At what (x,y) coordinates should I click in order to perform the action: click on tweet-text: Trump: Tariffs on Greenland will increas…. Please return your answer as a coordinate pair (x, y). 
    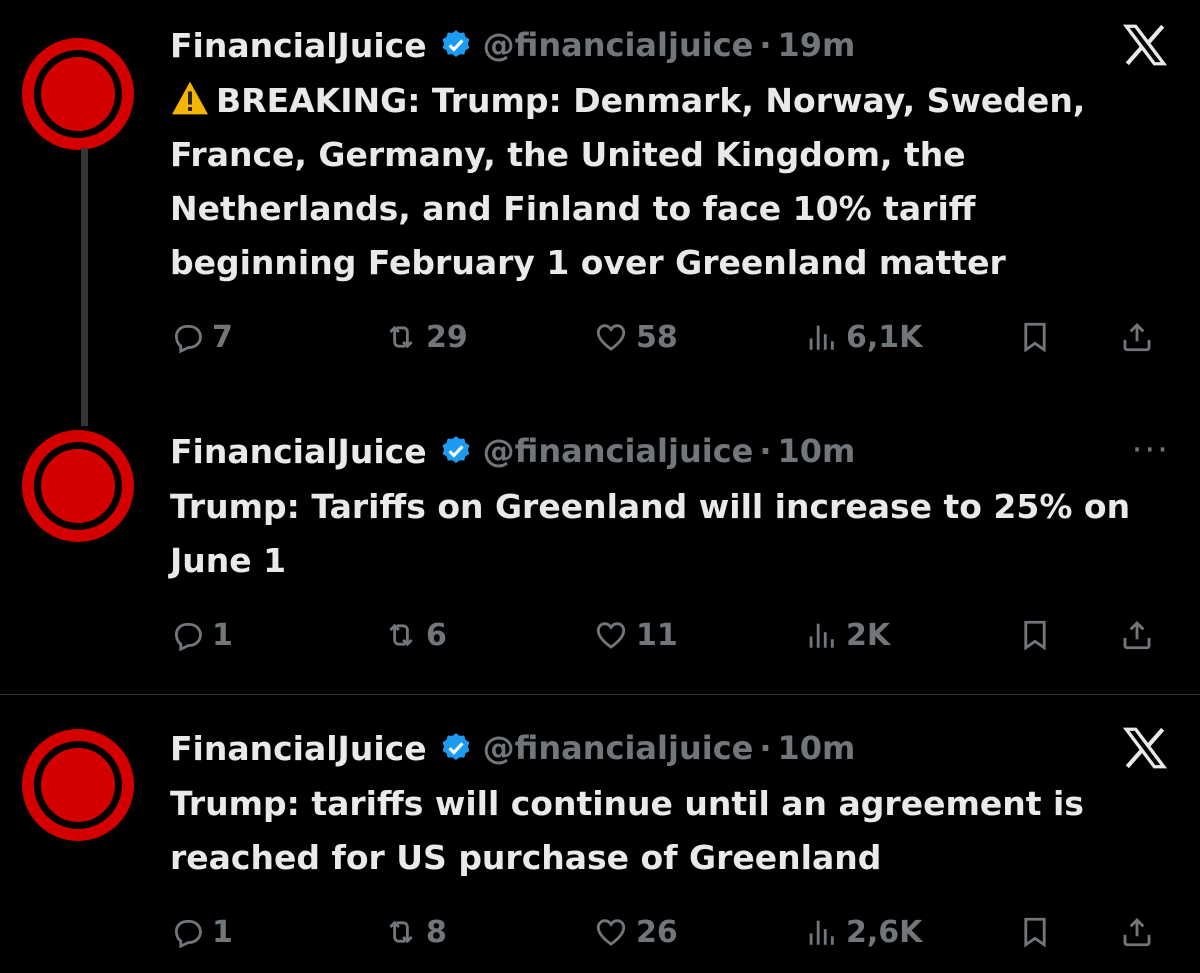
    Looking at the image, I should click on (650, 533).